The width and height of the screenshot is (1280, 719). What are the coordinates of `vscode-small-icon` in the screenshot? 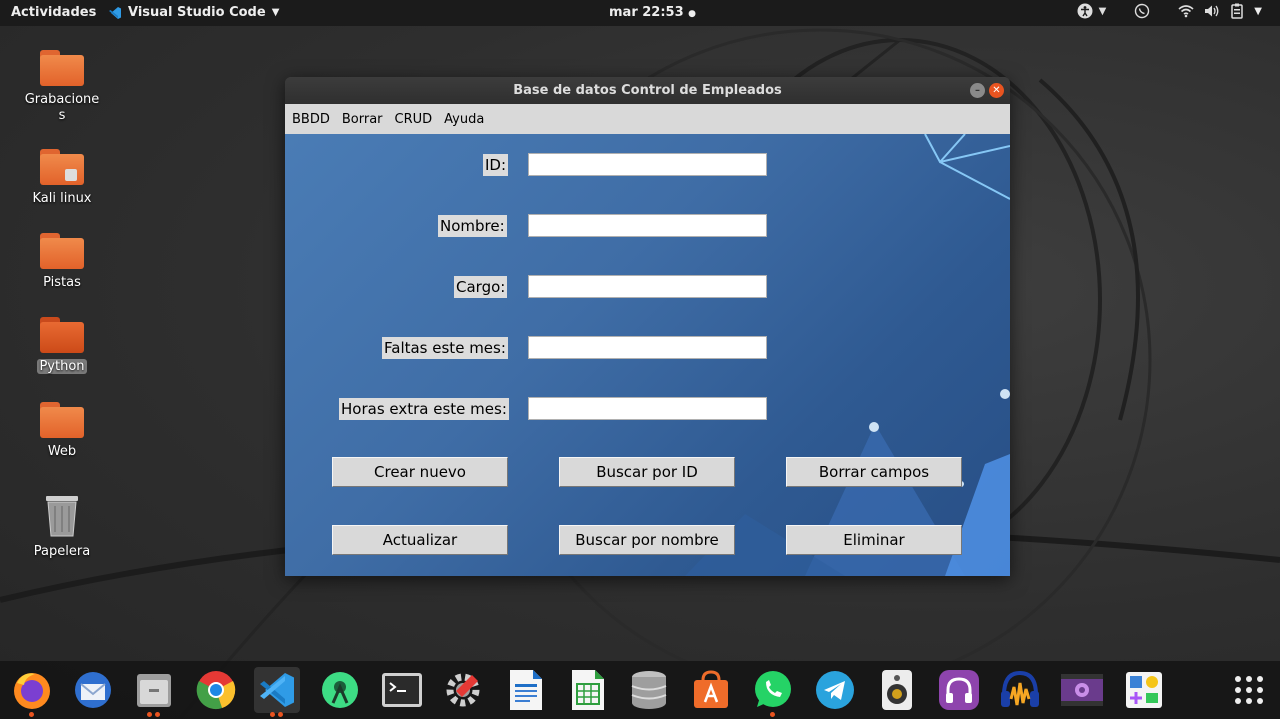 It's located at (115, 12).